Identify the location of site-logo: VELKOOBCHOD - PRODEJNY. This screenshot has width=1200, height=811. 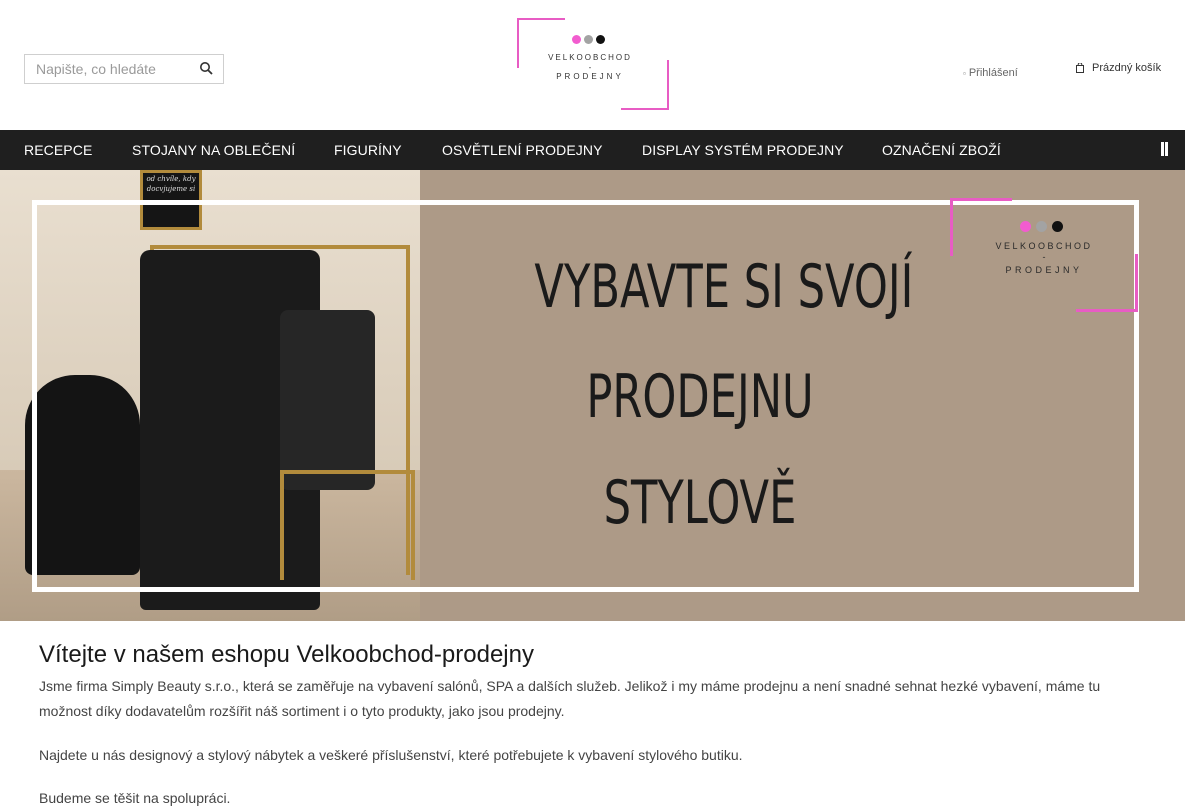
(593, 64).